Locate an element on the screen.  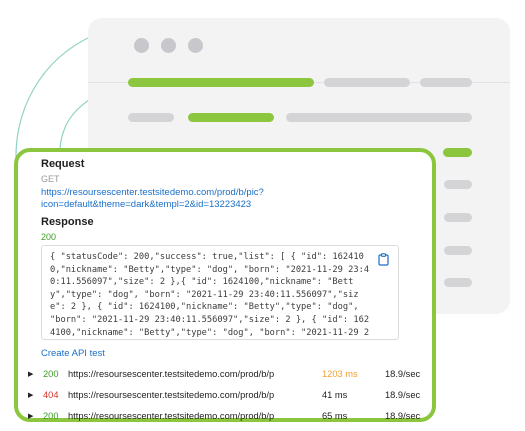
clipboard-icon is located at coordinates (383, 262).